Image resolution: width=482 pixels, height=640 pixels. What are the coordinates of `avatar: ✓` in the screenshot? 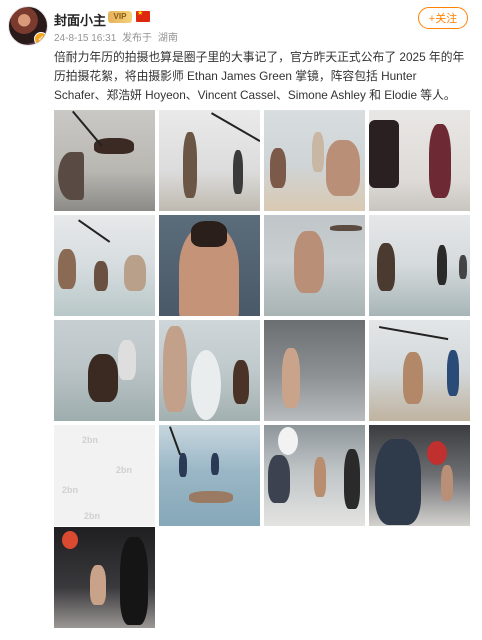 It's located at (28, 26).